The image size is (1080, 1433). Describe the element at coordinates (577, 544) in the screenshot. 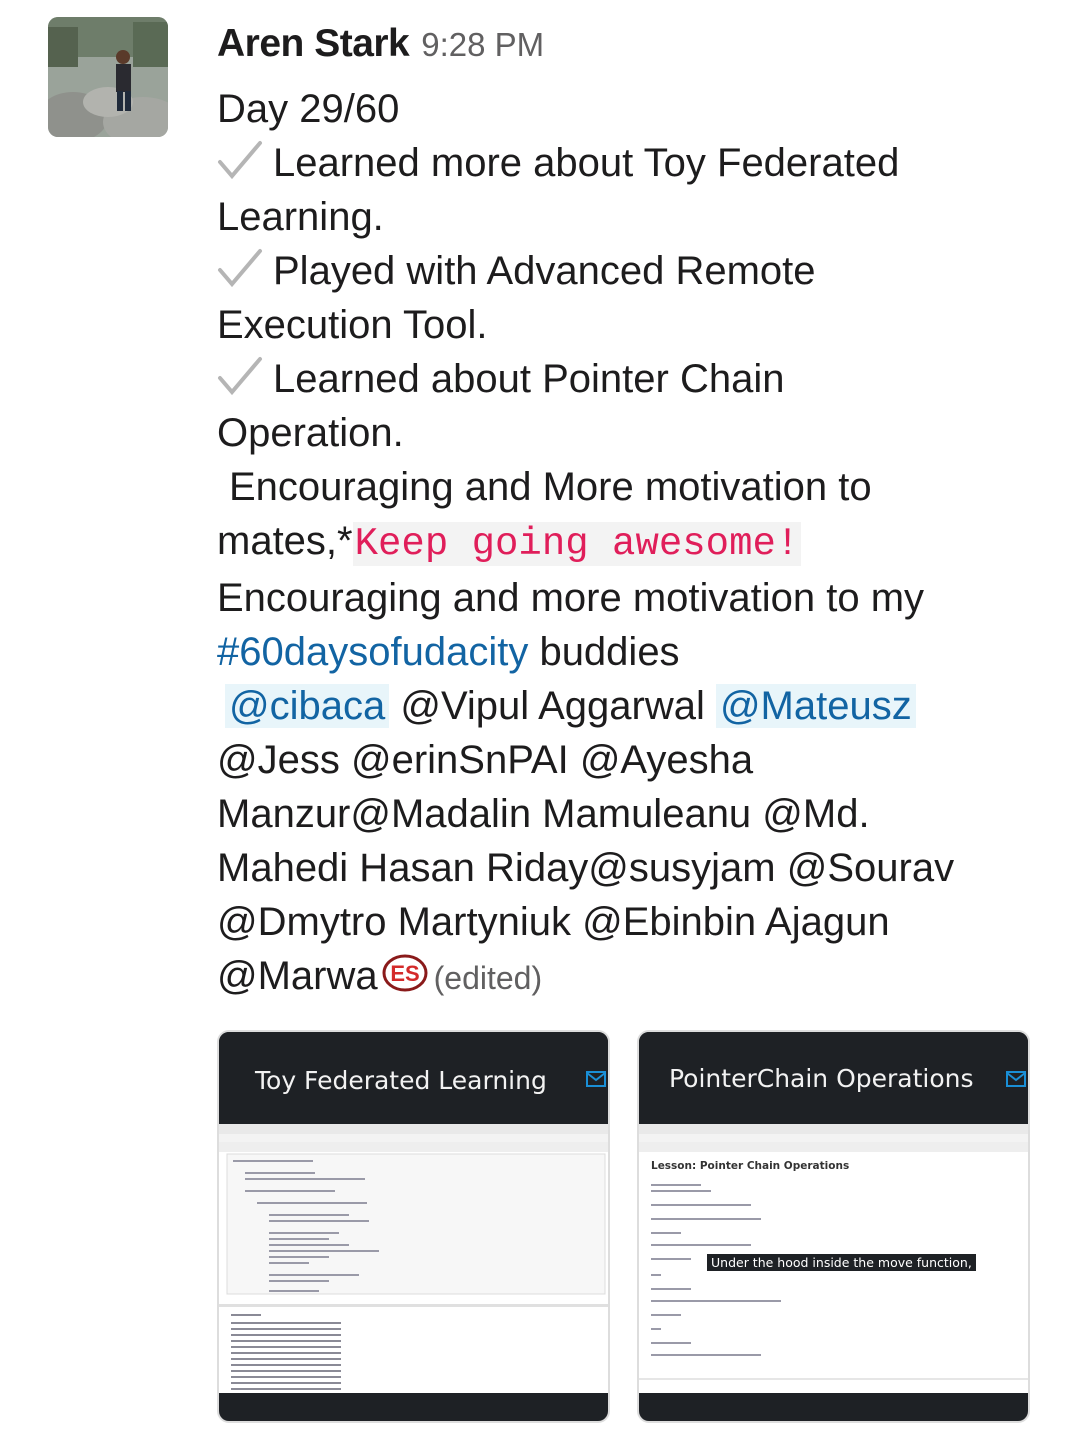

I see `inline-code: Keep going awesome!` at that location.